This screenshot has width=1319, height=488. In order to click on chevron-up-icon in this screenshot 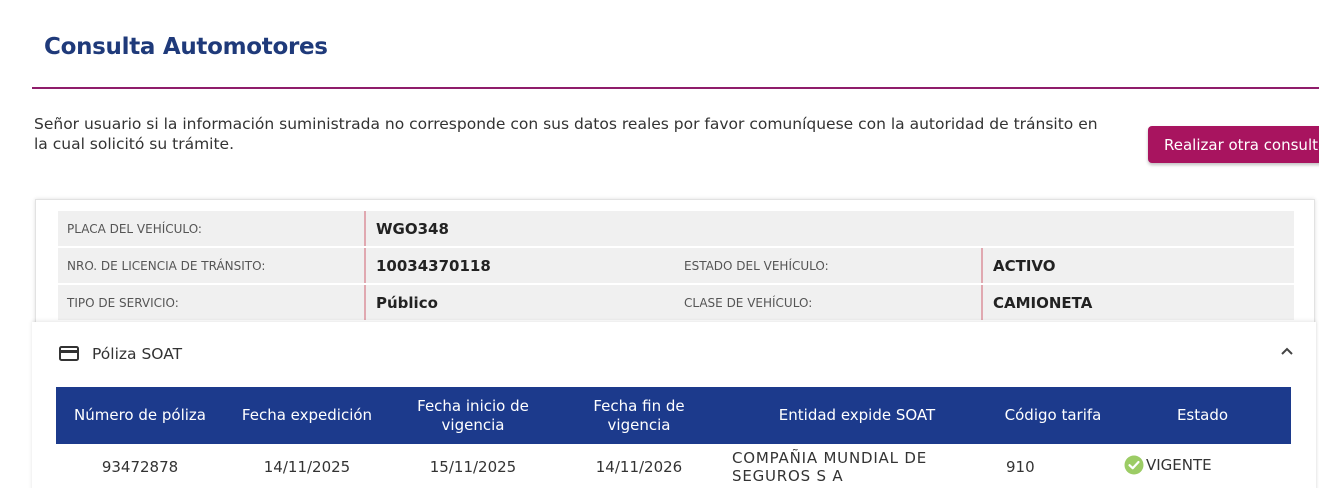, I will do `click(1287, 351)`.